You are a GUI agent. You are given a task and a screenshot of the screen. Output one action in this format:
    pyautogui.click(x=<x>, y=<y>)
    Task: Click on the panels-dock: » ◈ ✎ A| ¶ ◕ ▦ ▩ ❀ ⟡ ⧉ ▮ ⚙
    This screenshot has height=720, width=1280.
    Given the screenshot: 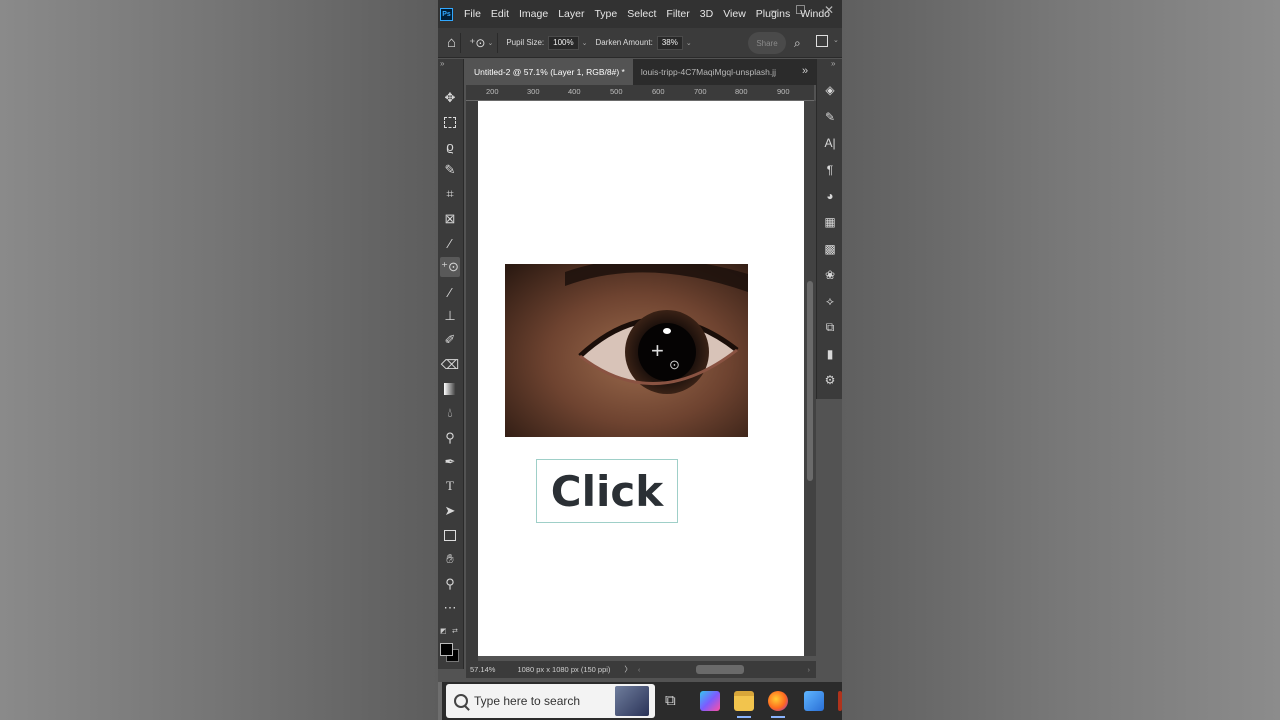 What is the action you would take?
    pyautogui.click(x=829, y=229)
    